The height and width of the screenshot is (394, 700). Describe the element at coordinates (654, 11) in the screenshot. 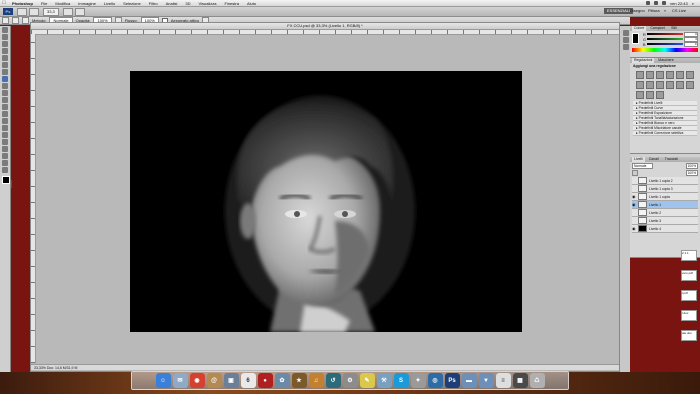

I see `workspace-pittura-link: Pittura` at that location.